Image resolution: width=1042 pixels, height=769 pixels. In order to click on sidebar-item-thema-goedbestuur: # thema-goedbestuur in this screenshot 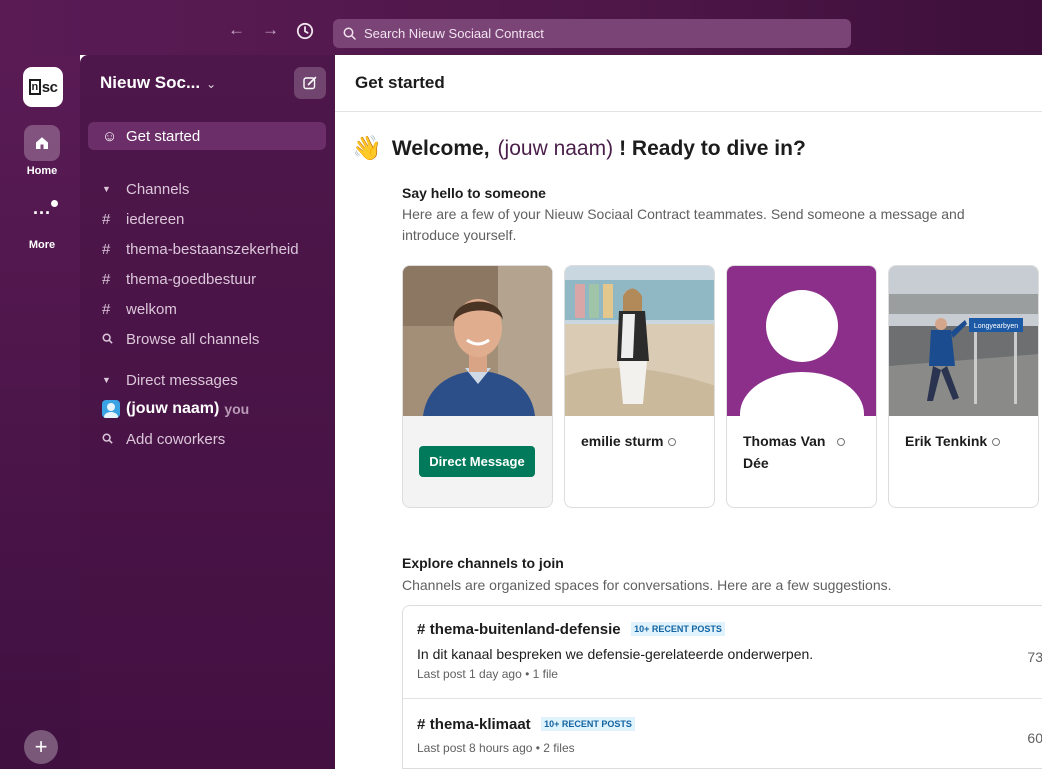, I will do `click(207, 279)`.